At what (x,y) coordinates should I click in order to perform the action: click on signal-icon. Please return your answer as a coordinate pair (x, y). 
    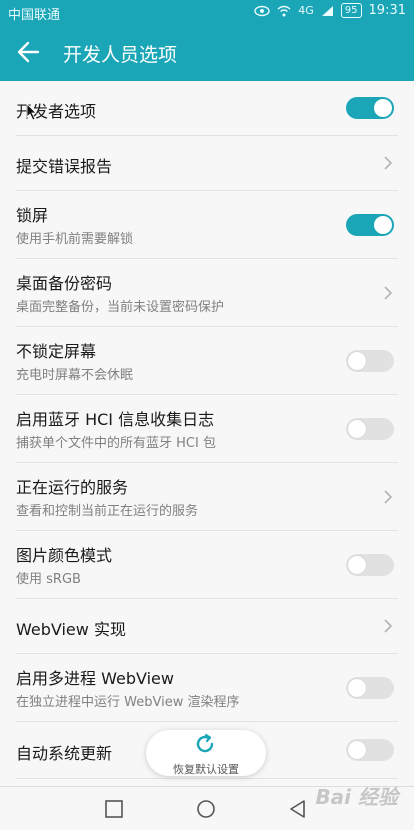
    Looking at the image, I should click on (327, 10).